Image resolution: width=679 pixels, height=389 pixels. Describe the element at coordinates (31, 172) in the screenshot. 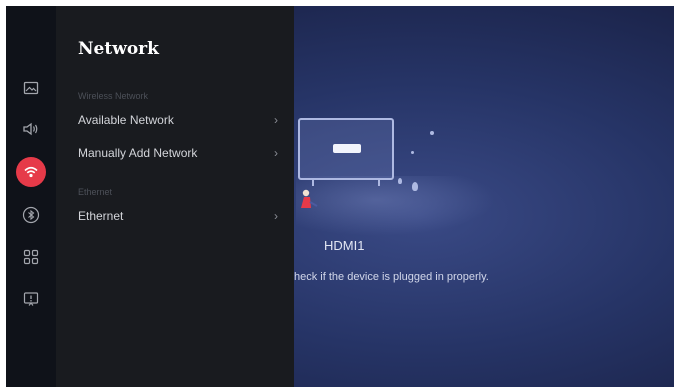

I see `network-icon` at that location.